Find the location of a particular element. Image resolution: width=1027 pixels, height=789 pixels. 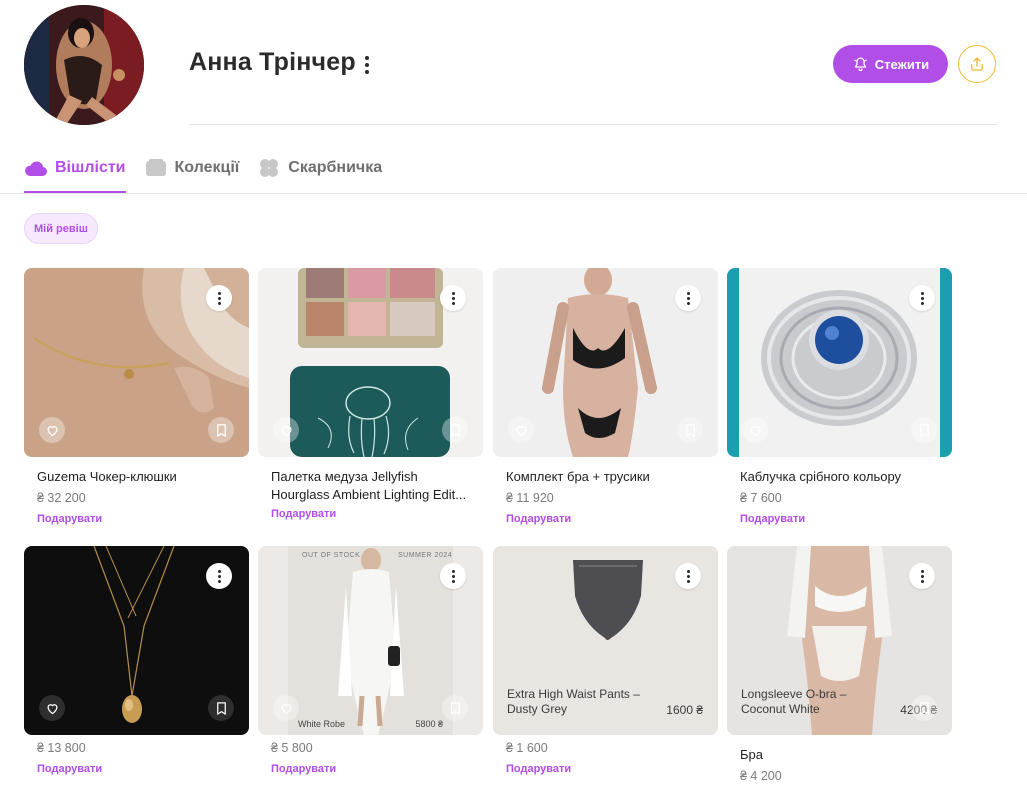

out-of-stock-label: OUT OF STOCK is located at coordinates (331, 555).